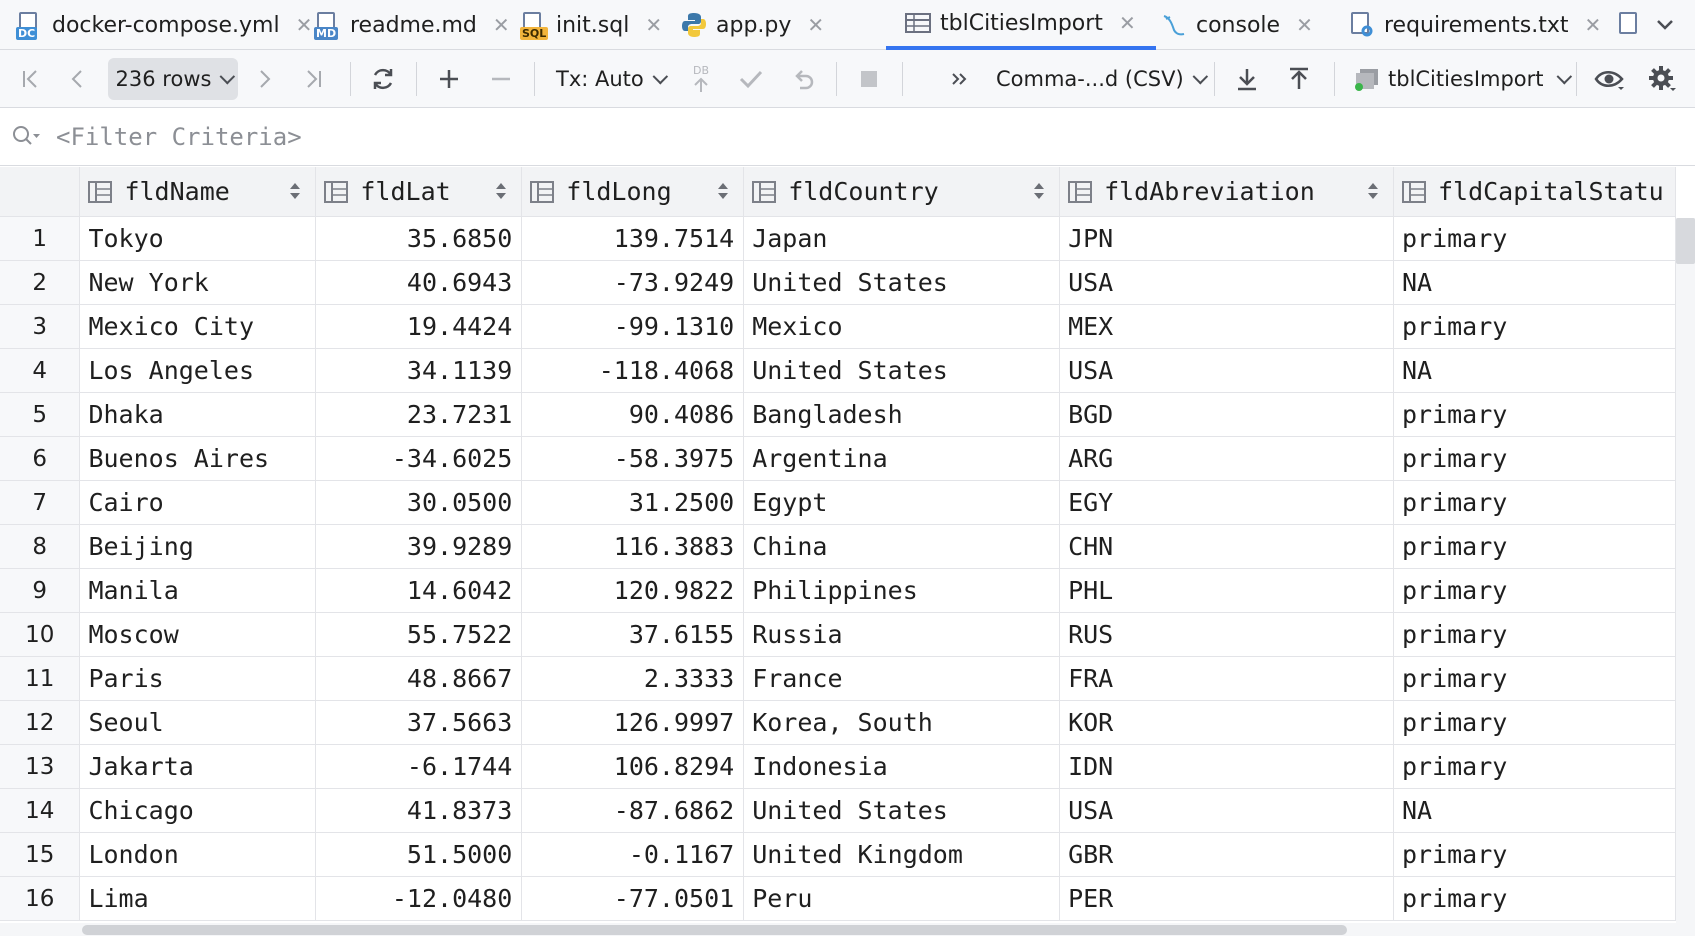  Describe the element at coordinates (1610, 79) in the screenshot. I see `view-options-eye-icon` at that location.